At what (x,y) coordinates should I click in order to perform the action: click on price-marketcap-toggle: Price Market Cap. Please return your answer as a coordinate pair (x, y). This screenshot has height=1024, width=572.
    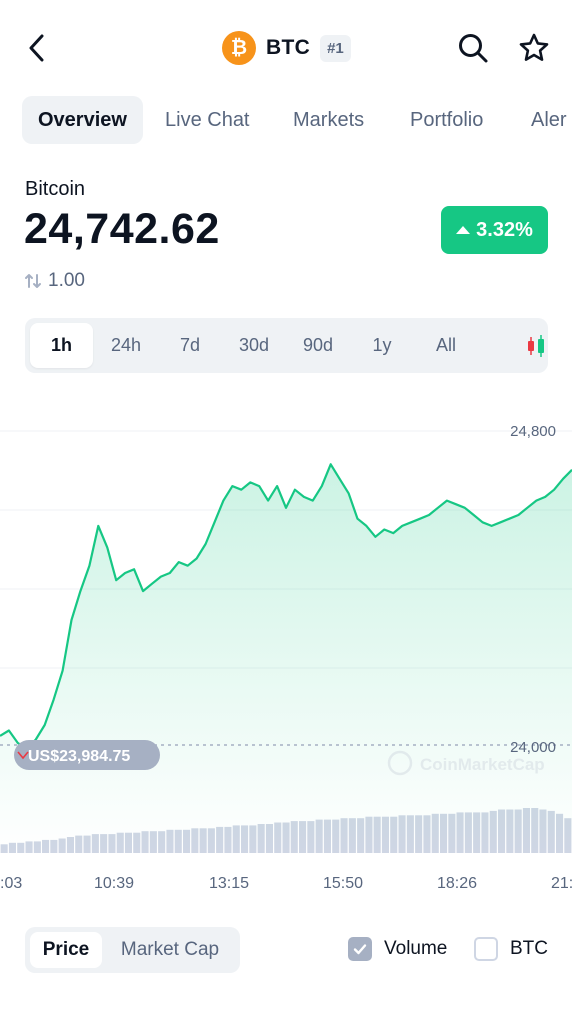
    Looking at the image, I should click on (132, 950).